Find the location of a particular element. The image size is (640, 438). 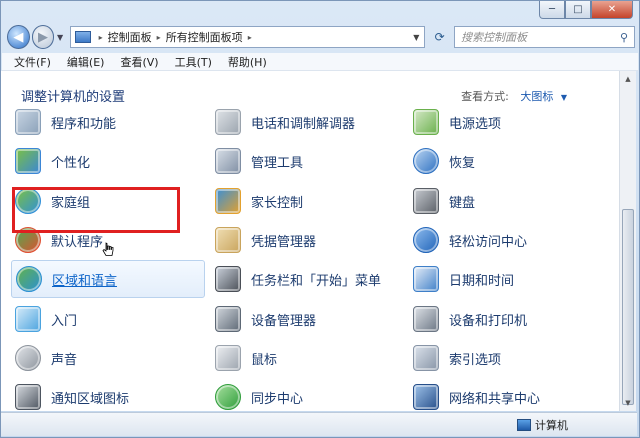

maximize-button: □ is located at coordinates (578, 10).